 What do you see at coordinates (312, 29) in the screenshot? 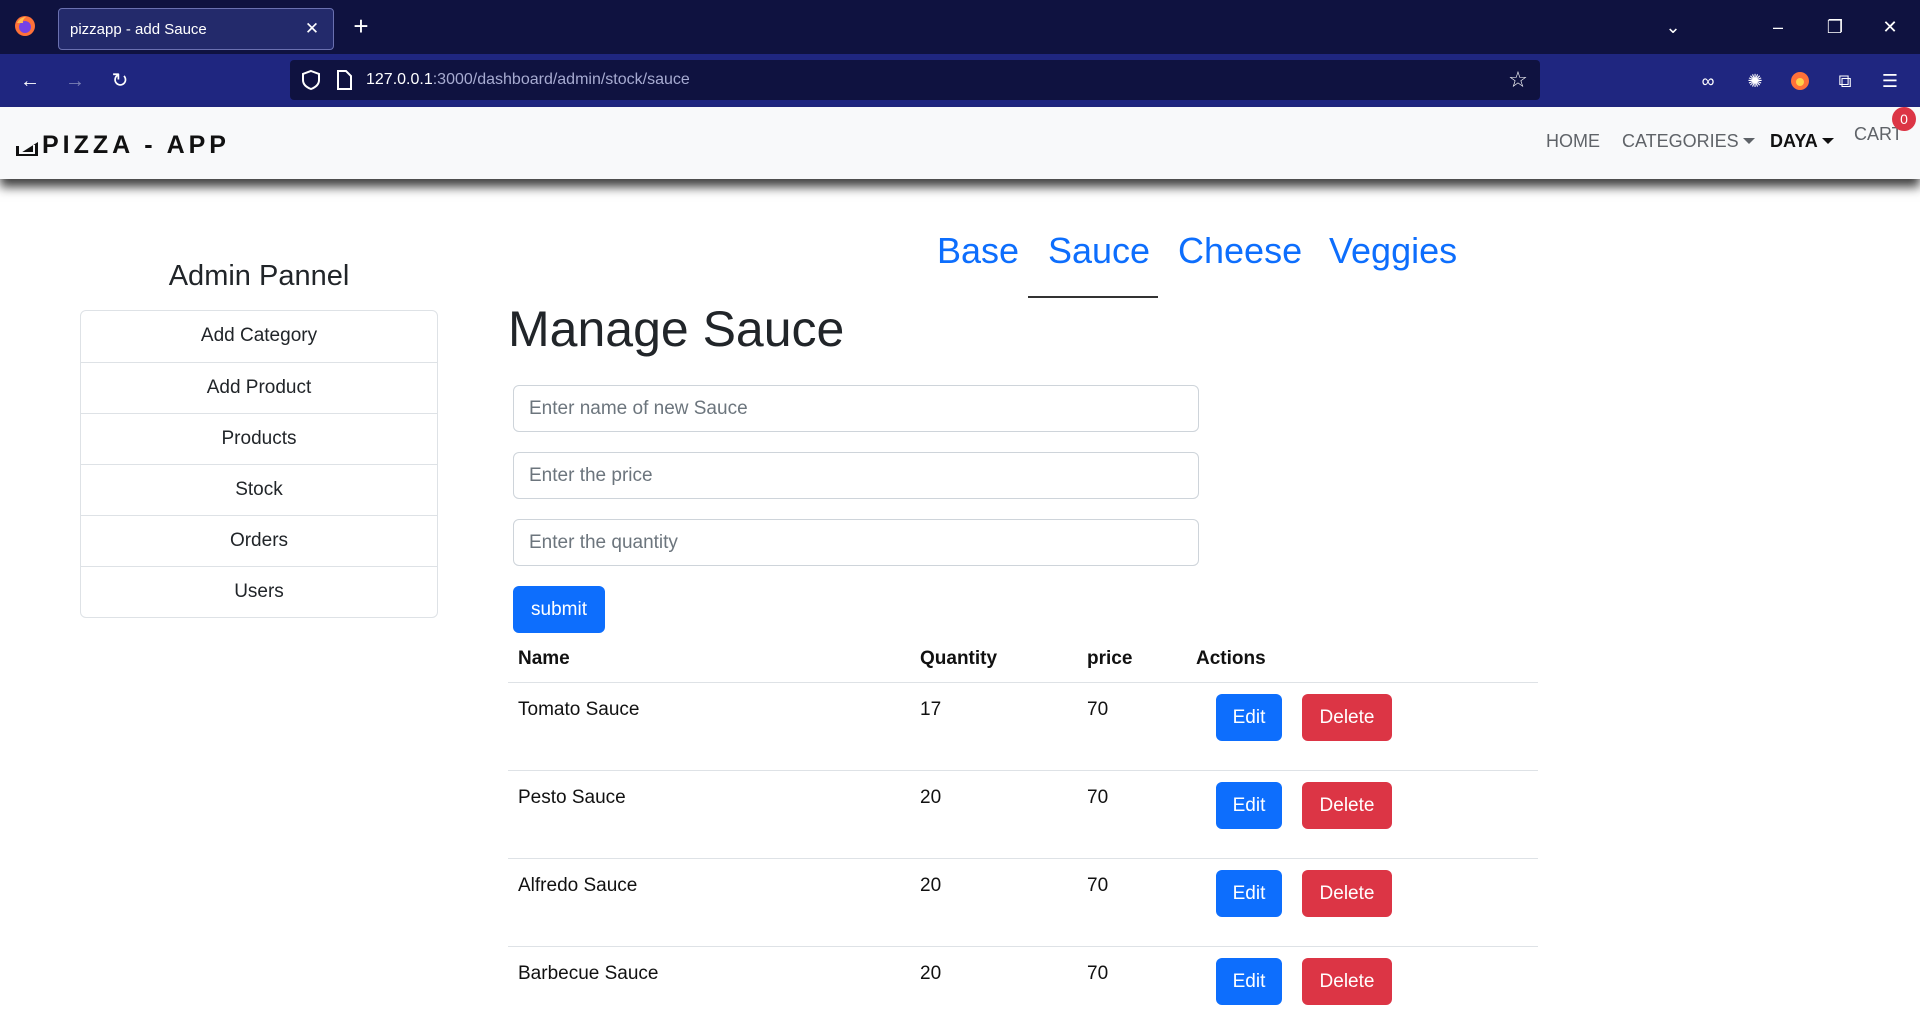
I see `close-icon: ✕` at bounding box center [312, 29].